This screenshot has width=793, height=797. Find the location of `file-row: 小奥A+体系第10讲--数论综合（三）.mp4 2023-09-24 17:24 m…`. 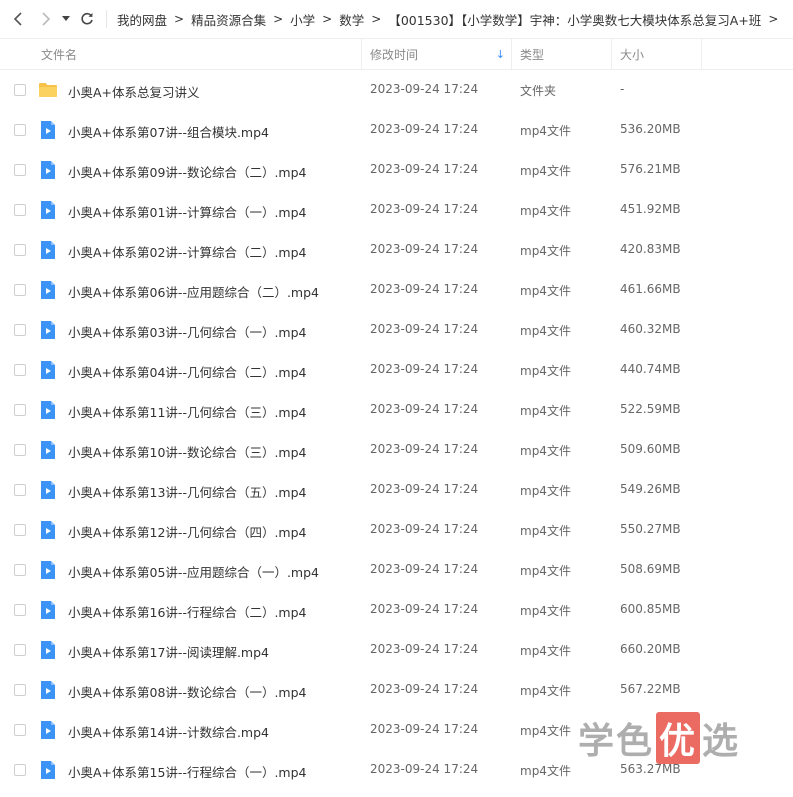

file-row: 小奥A+体系第10讲--数论综合（三）.mp4 2023-09-24 17:24 m… is located at coordinates (396, 450).